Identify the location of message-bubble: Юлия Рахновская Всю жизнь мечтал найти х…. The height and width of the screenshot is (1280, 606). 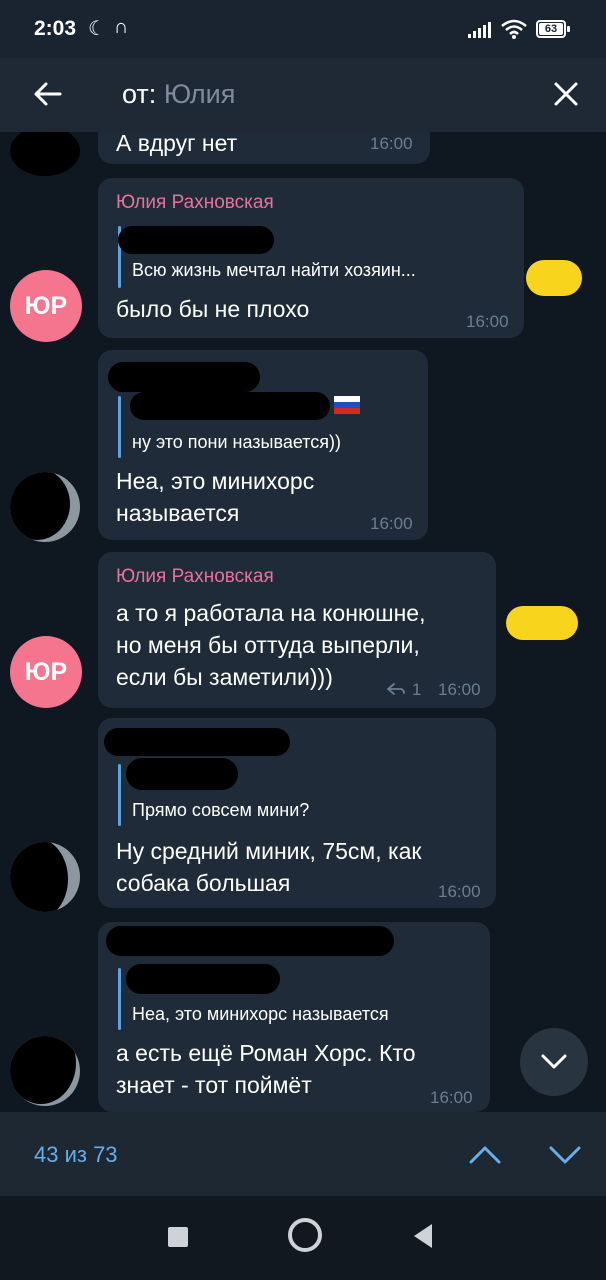
(311, 258).